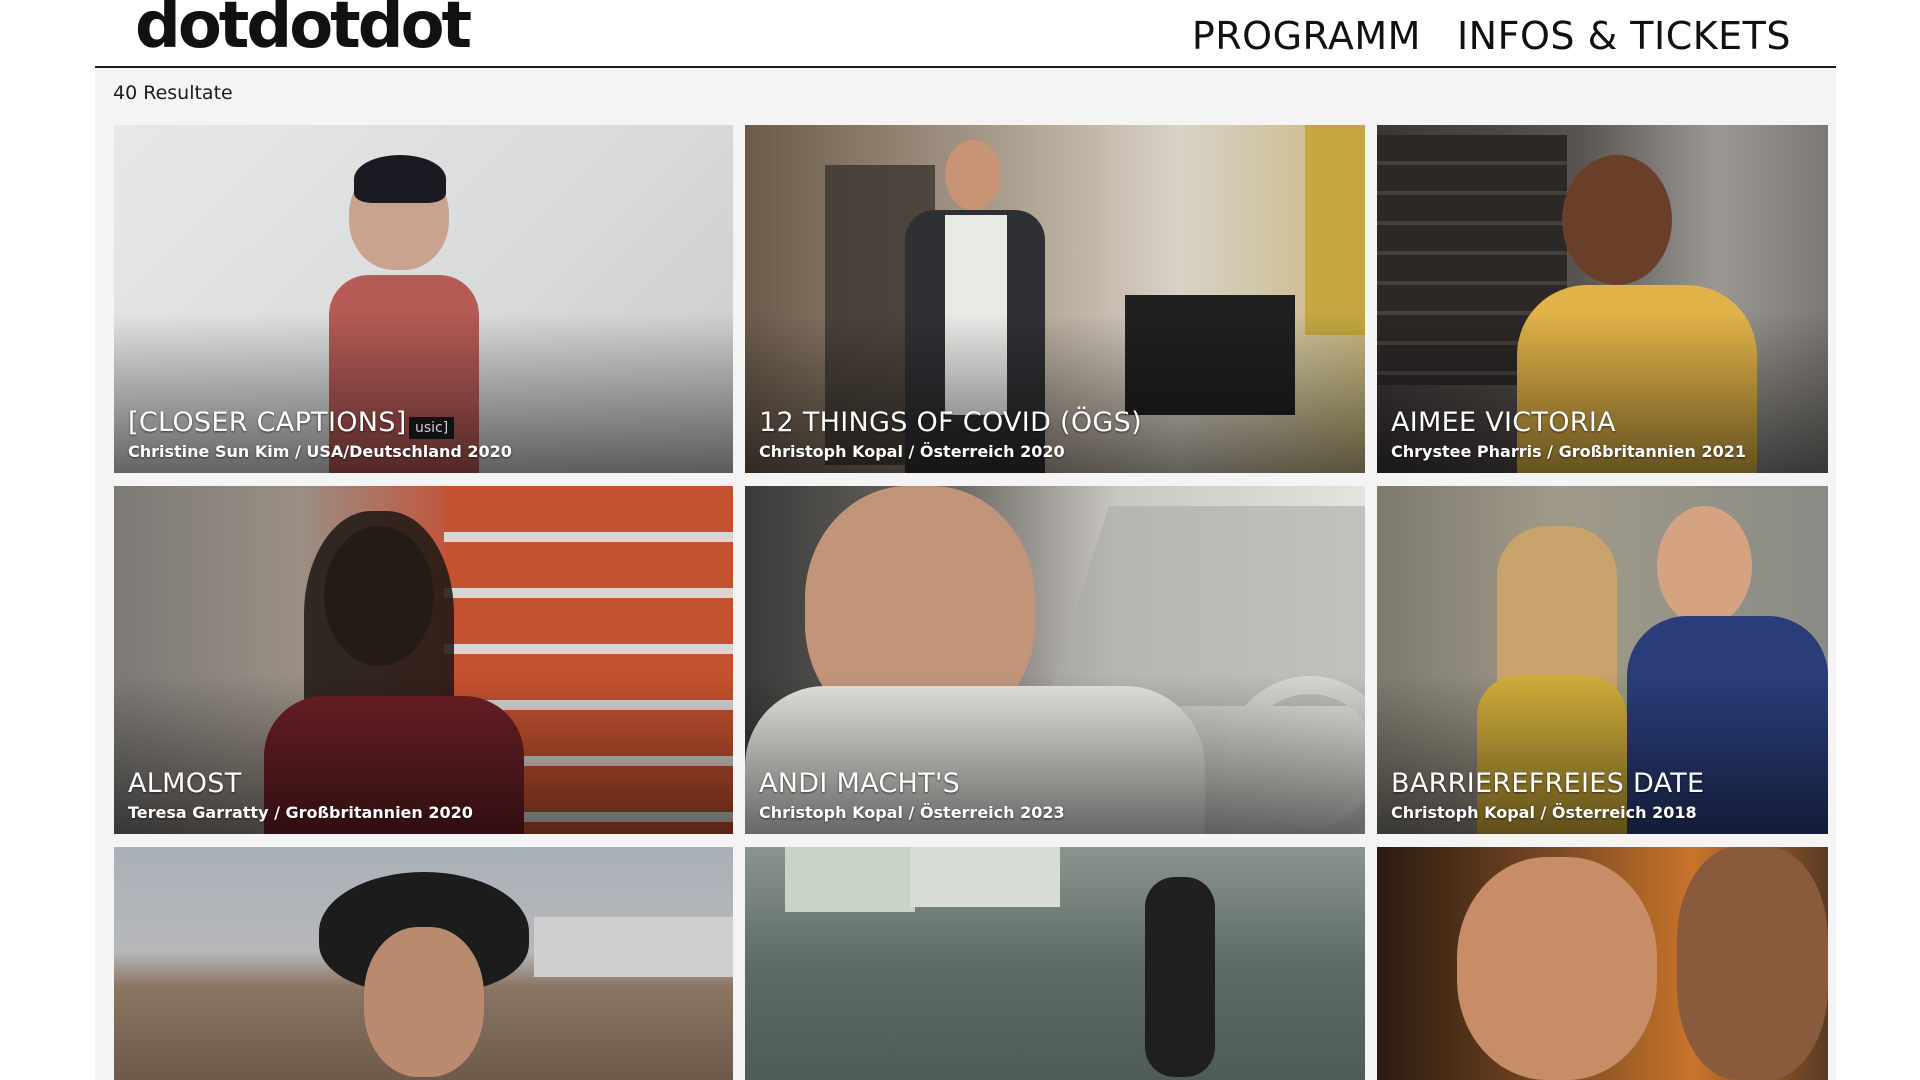 The height and width of the screenshot is (1080, 1920). I want to click on person-figure-man, so click(1704, 566).